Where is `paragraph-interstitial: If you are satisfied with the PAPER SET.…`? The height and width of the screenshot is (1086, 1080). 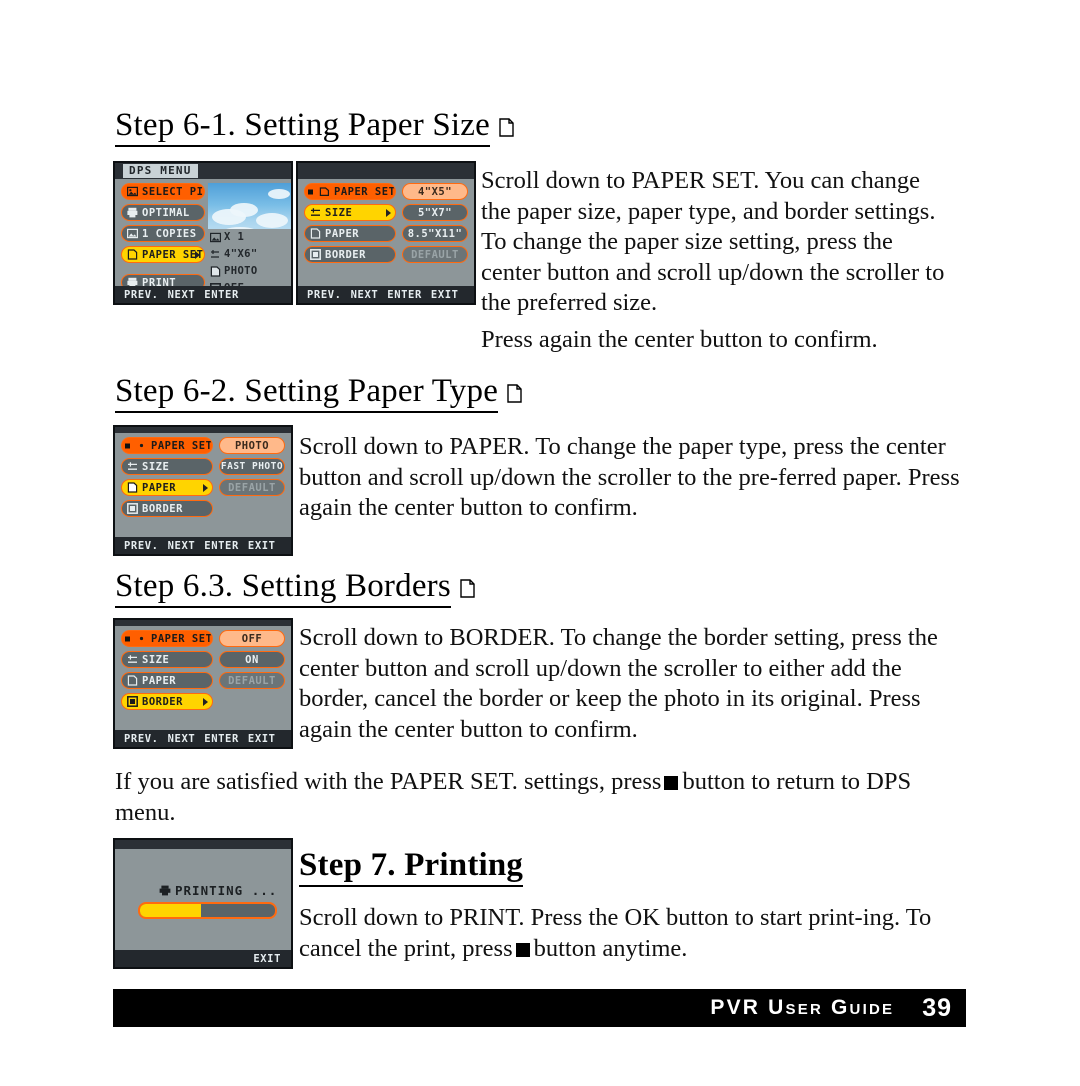 paragraph-interstitial: If you are satisfied with the PAPER SET.… is located at coordinates (545, 797).